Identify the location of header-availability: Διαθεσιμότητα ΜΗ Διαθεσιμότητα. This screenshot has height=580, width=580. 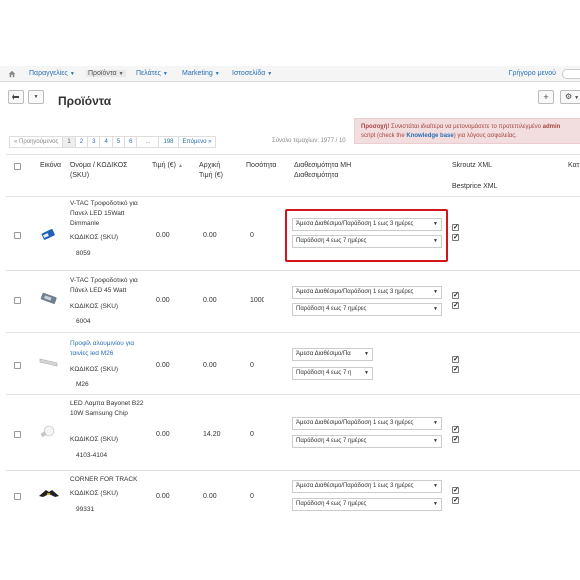
(335, 171).